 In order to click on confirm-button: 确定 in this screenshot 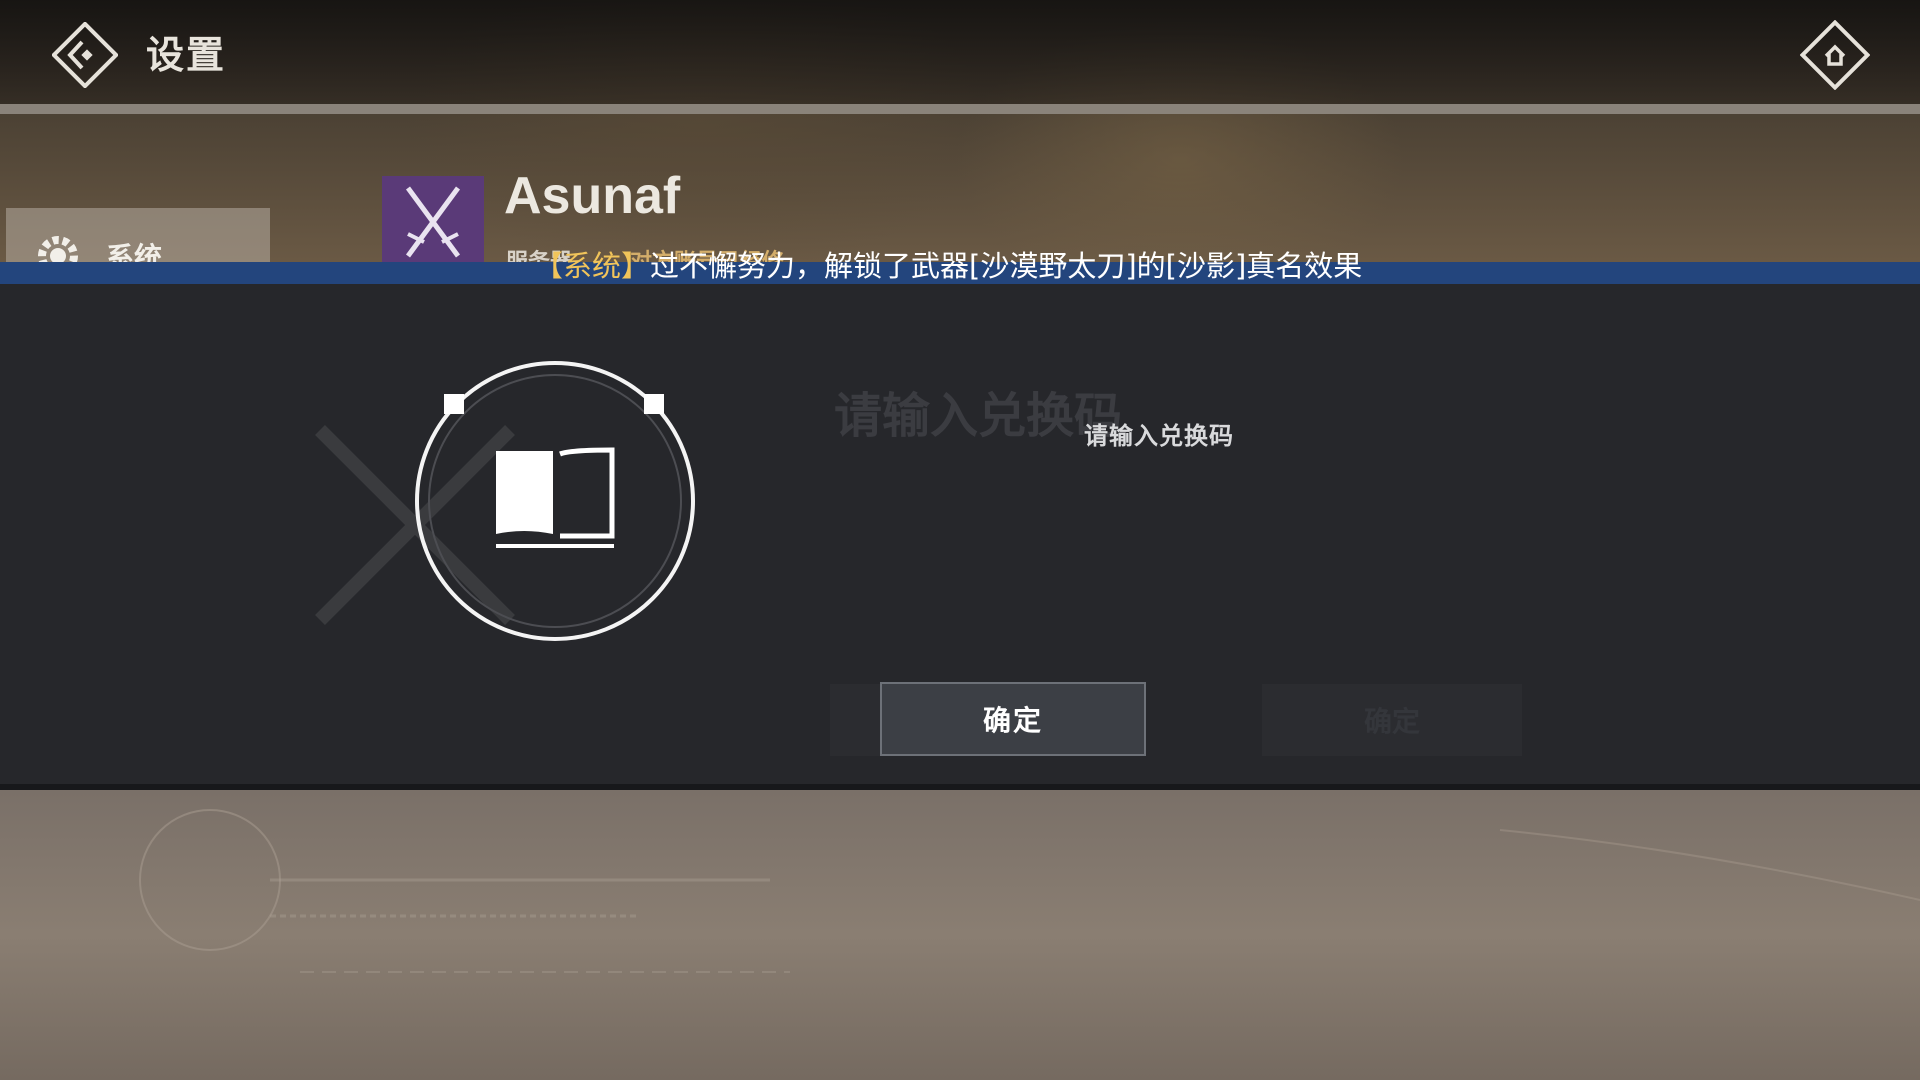, I will do `click(1013, 719)`.